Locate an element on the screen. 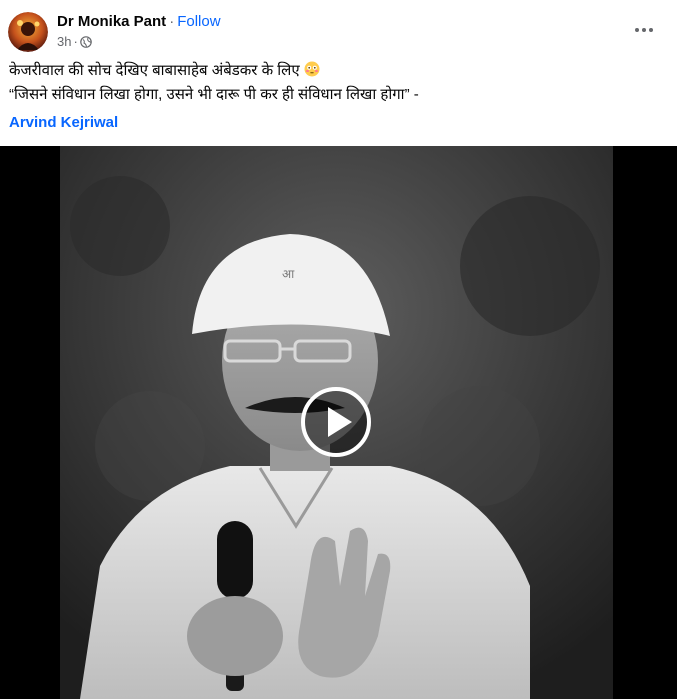 Image resolution: width=677 pixels, height=699 pixels. post-header: Dr Monika Pant · Follow 3h · is located at coordinates (338, 30).